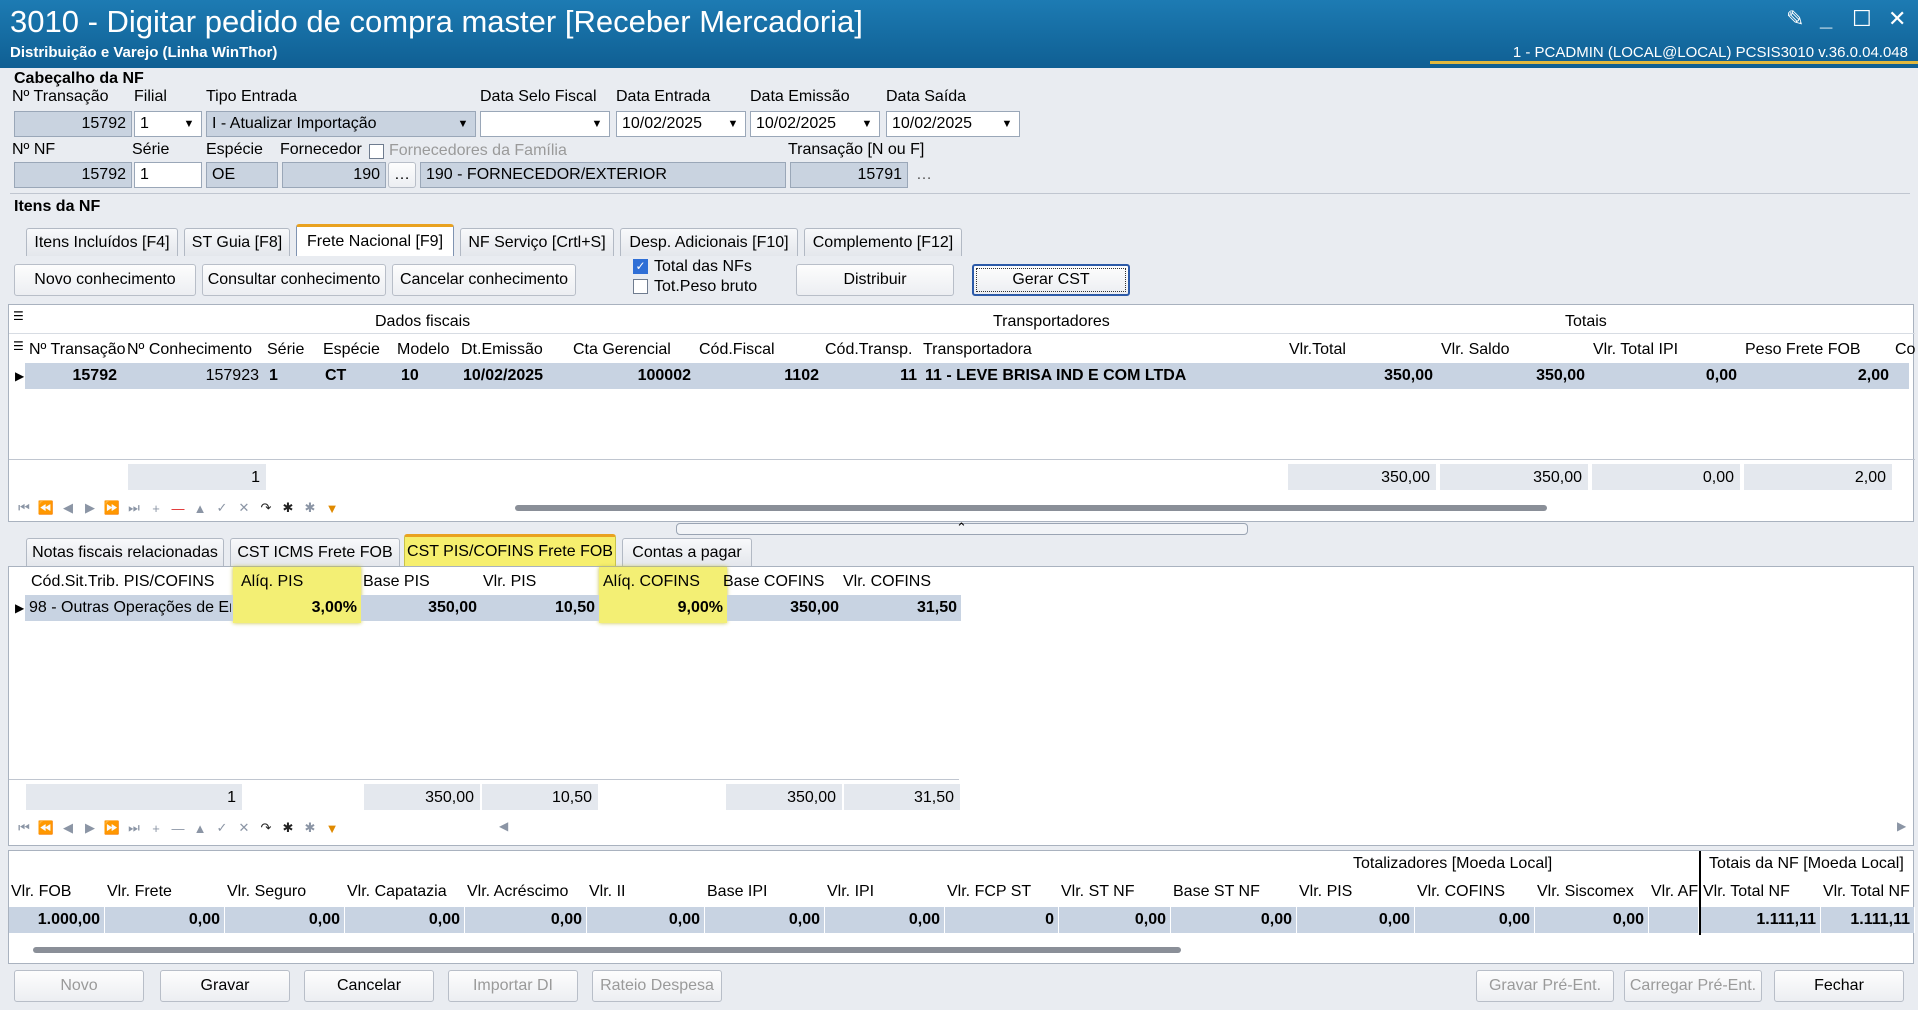 The height and width of the screenshot is (1010, 1918). I want to click on col-conhecimento: Nº Conhecimento, so click(189, 350).